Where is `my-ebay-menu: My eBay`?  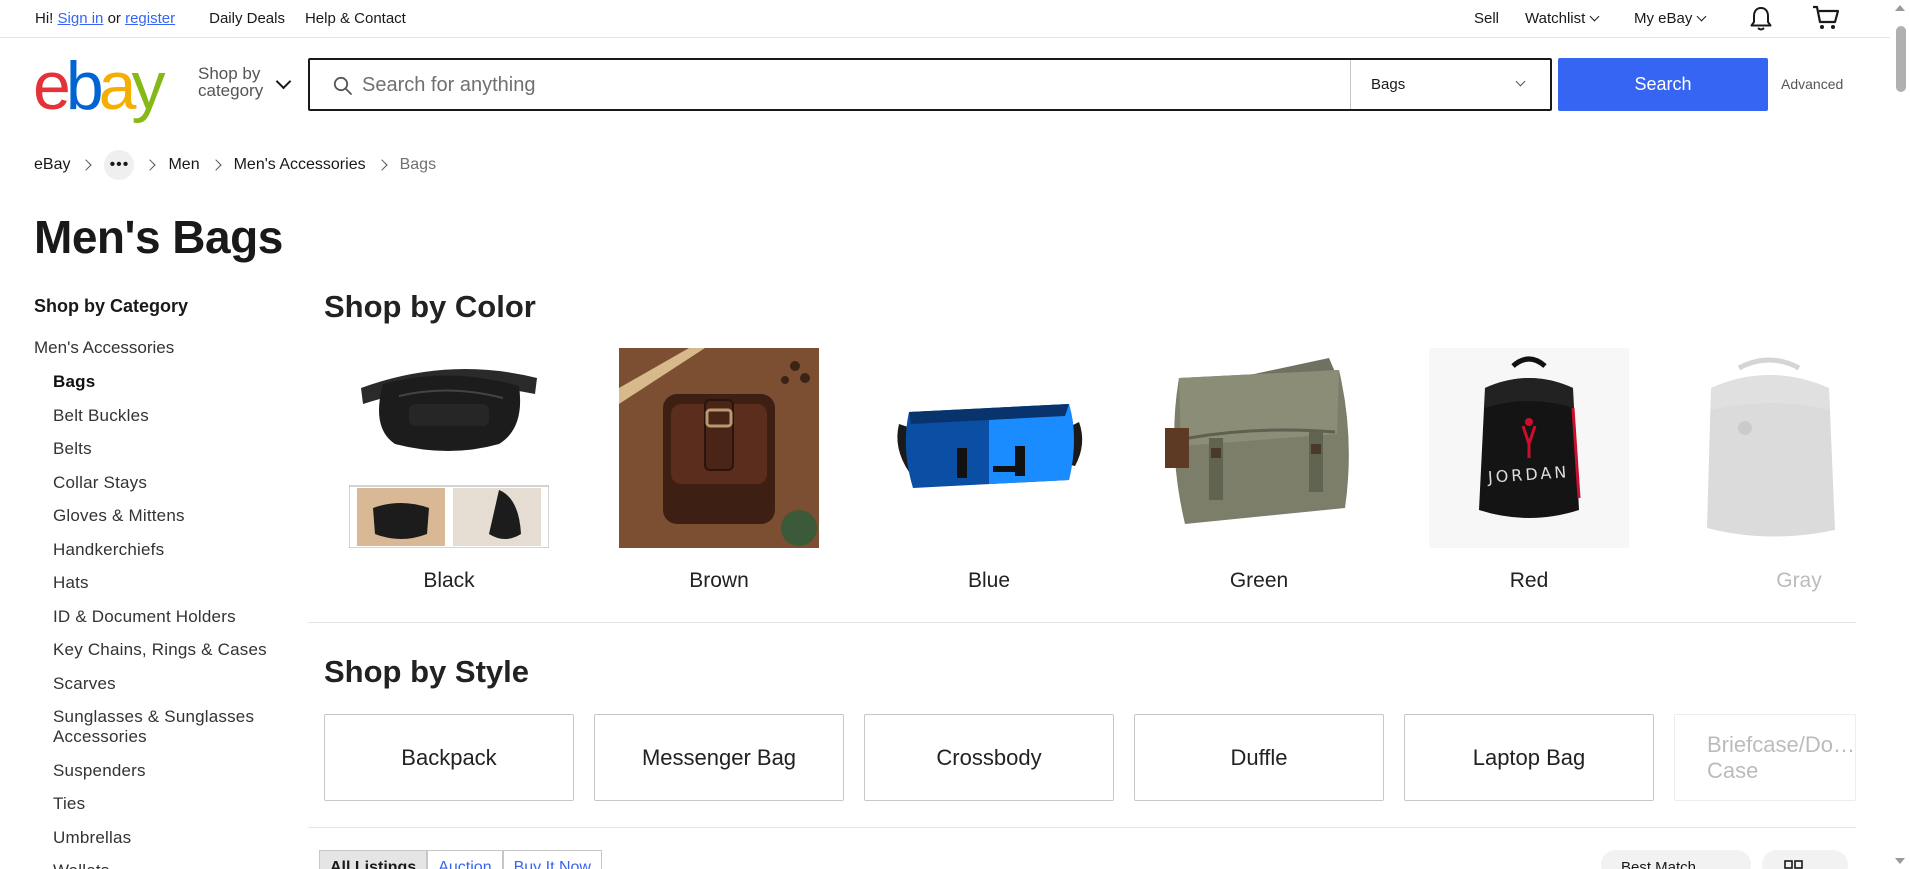
my-ebay-menu: My eBay is located at coordinates (1670, 18).